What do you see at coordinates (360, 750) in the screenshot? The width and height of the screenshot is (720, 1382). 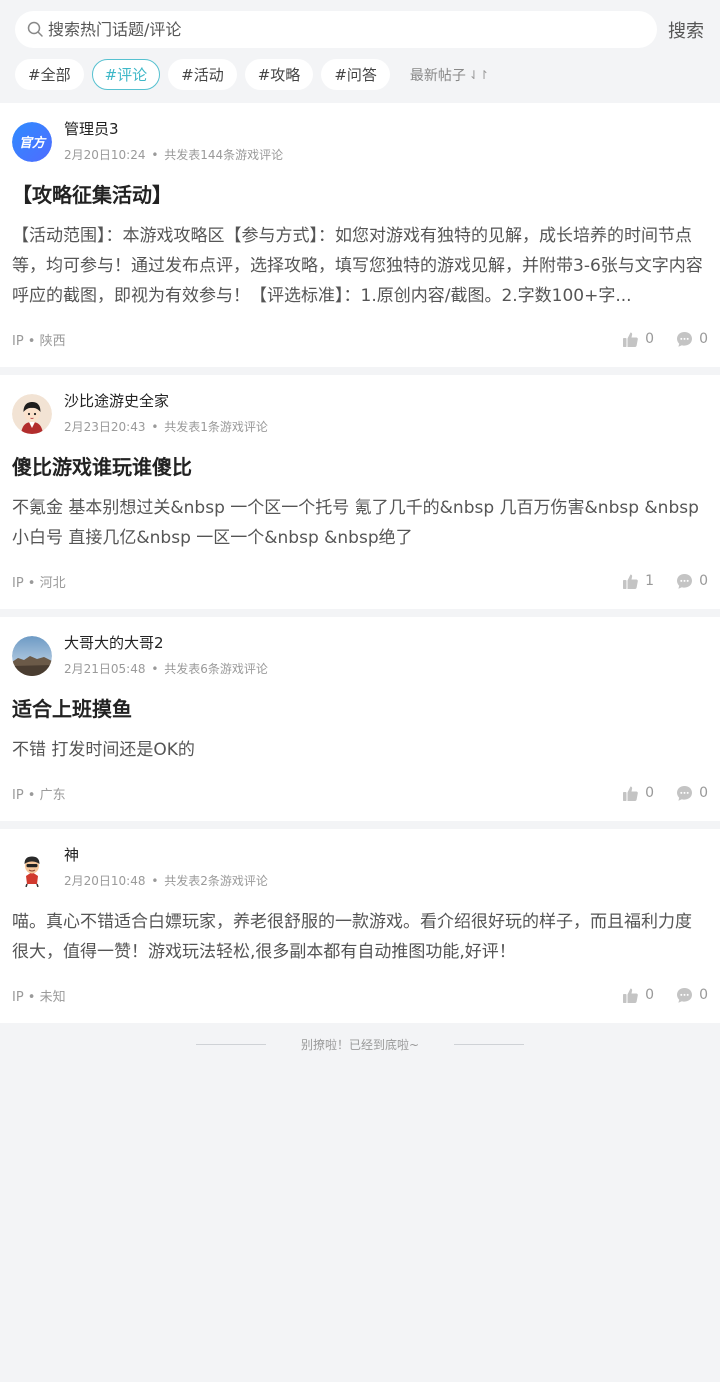 I see `post-body: 不错 打发时间还是OK的` at bounding box center [360, 750].